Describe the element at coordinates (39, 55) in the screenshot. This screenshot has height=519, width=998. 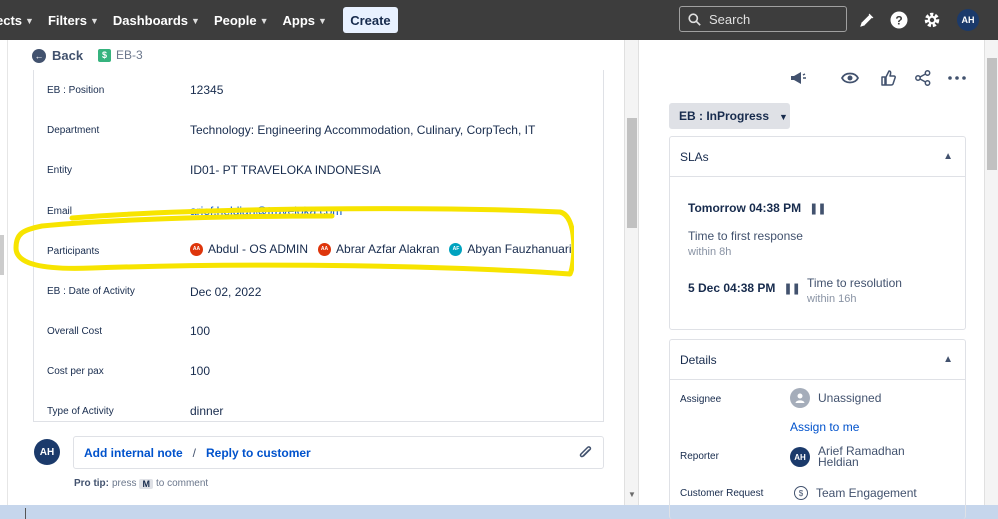
I see `arrow-left-icon: ←` at that location.